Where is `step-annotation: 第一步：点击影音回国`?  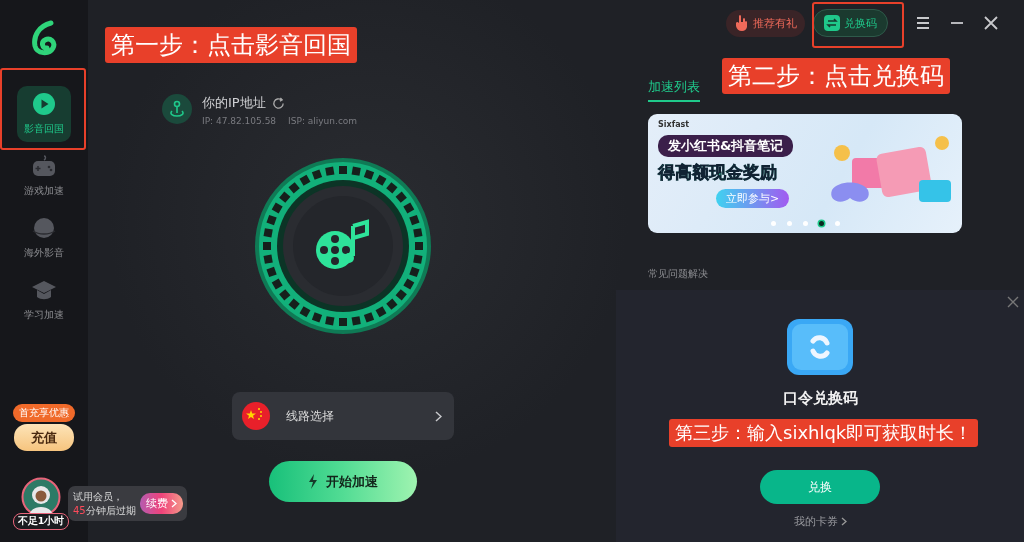 step-annotation: 第一步：点击影音回国 is located at coordinates (231, 45).